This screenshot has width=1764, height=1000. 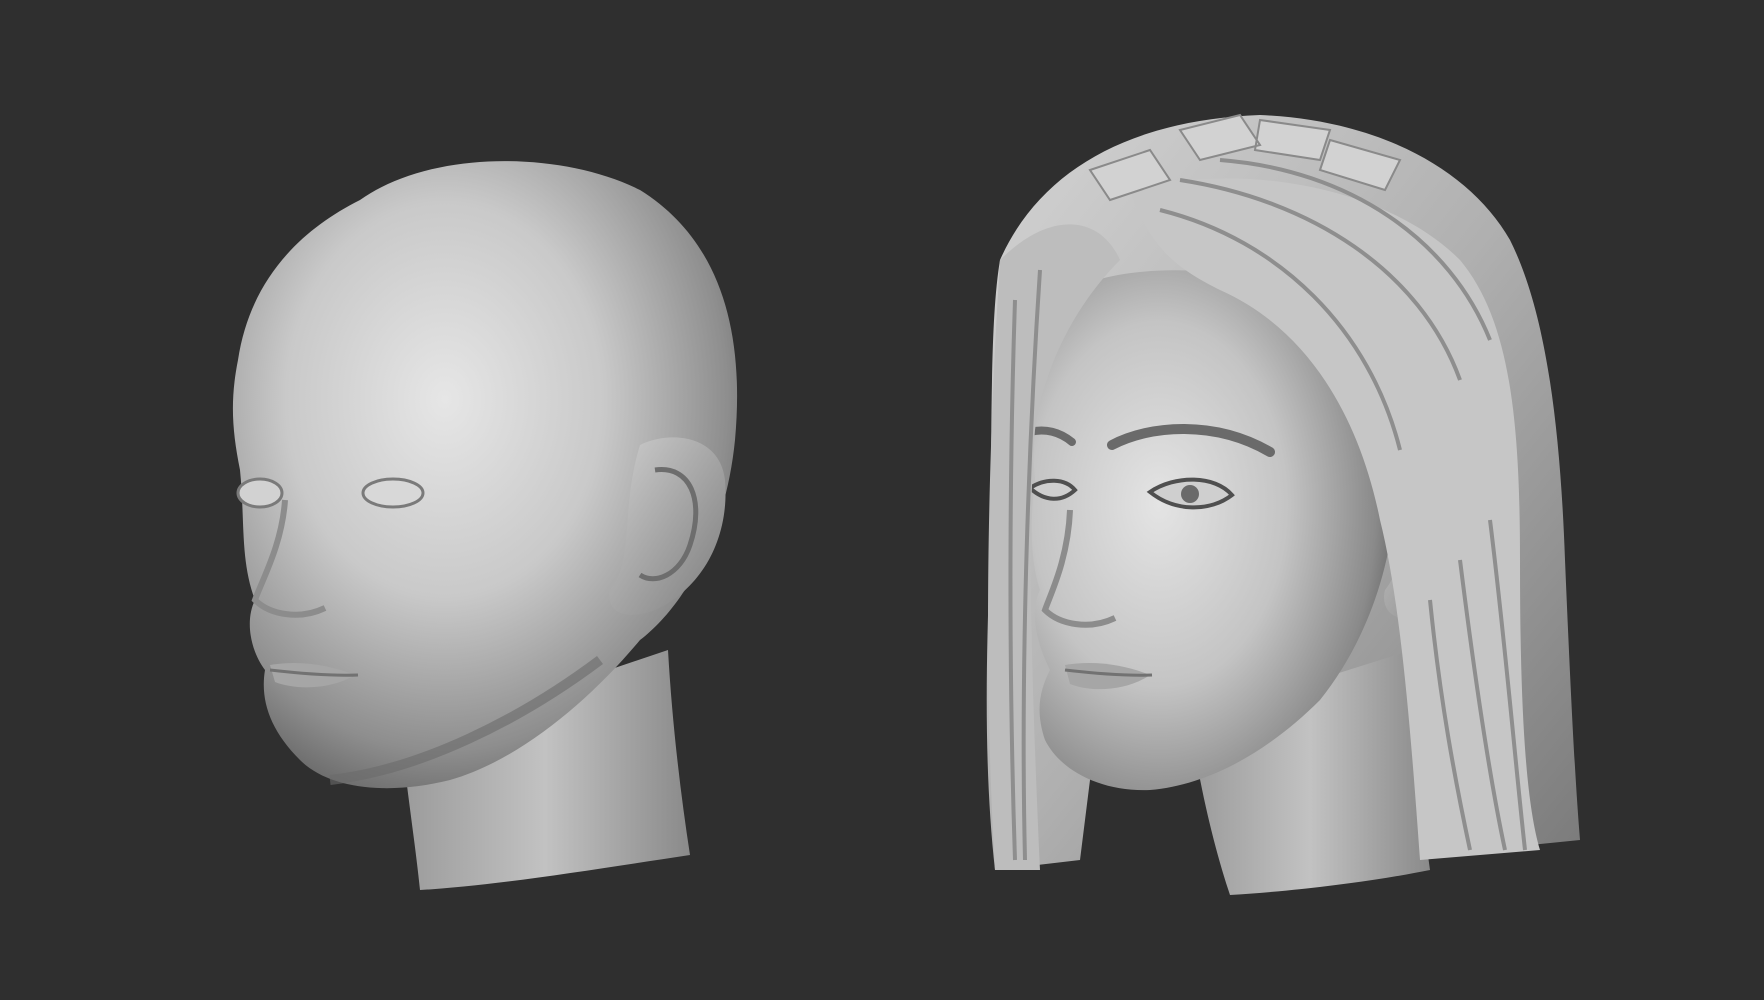 I want to click on left-eye, so click(x=393, y=493).